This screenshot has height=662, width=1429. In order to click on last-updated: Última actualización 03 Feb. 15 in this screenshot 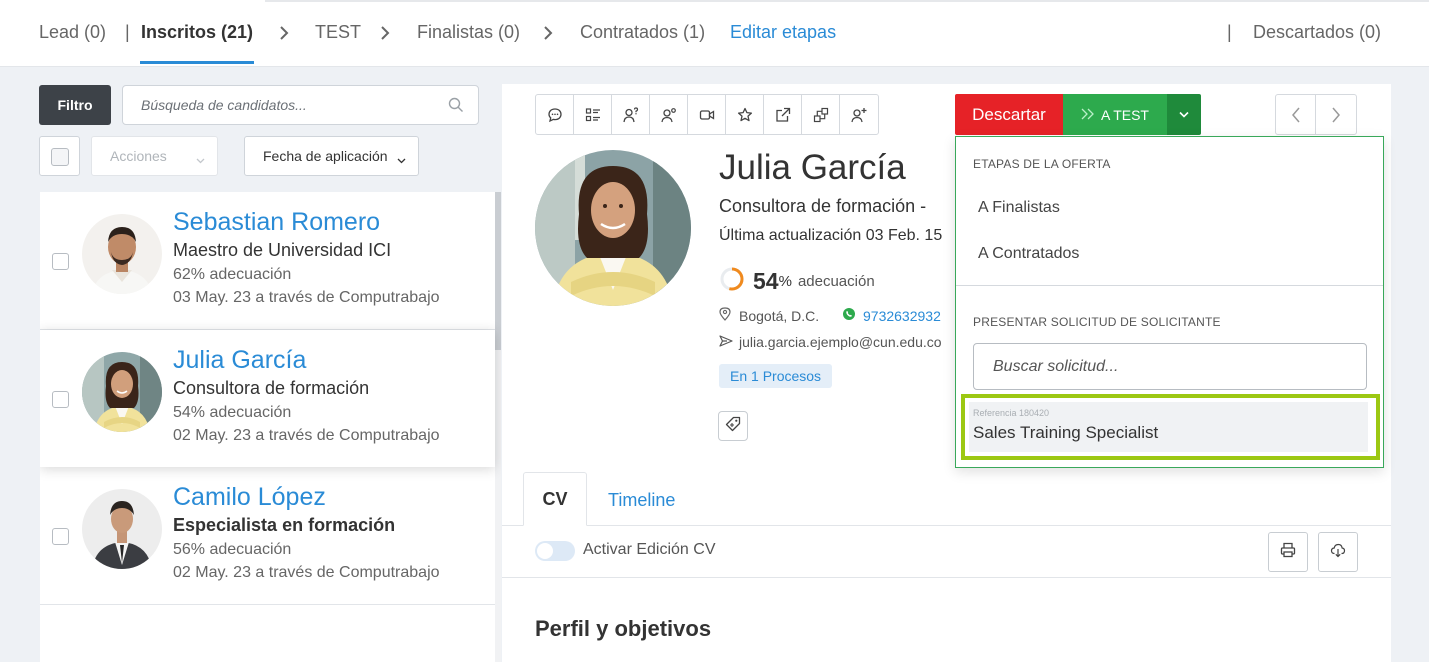, I will do `click(831, 235)`.